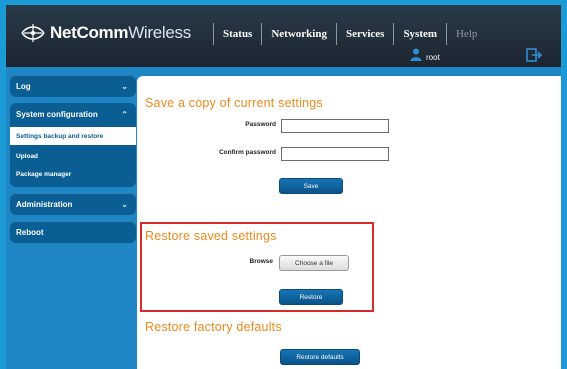  I want to click on restore-section-title: Restore saved settings, so click(211, 236).